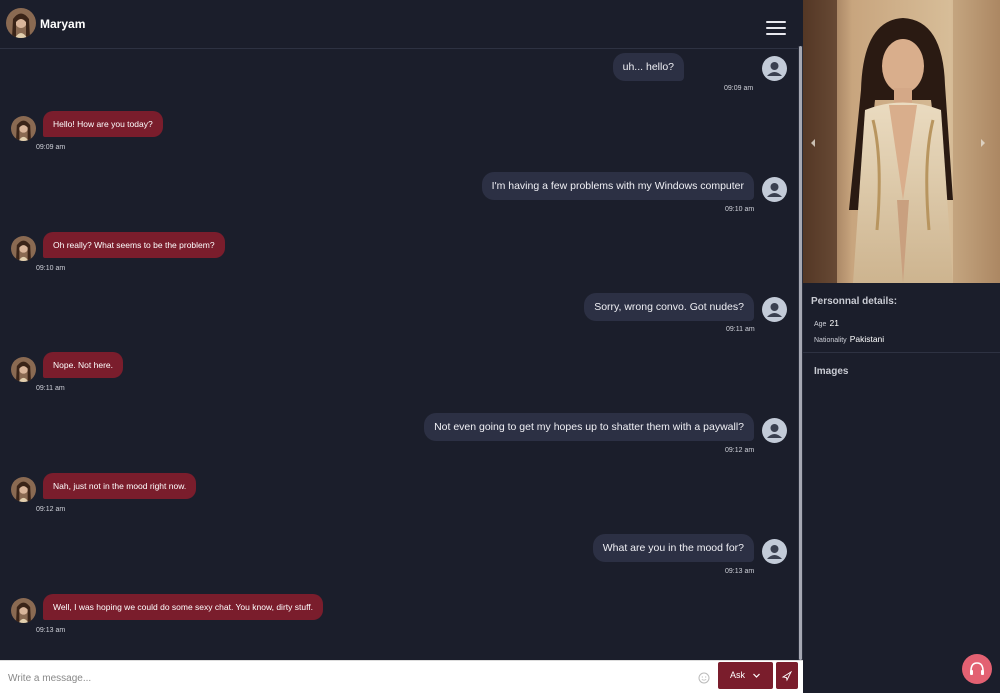 The image size is (1000, 693). Describe the element at coordinates (800, 353) in the screenshot. I see `chat-scrollbar-thumb` at that location.